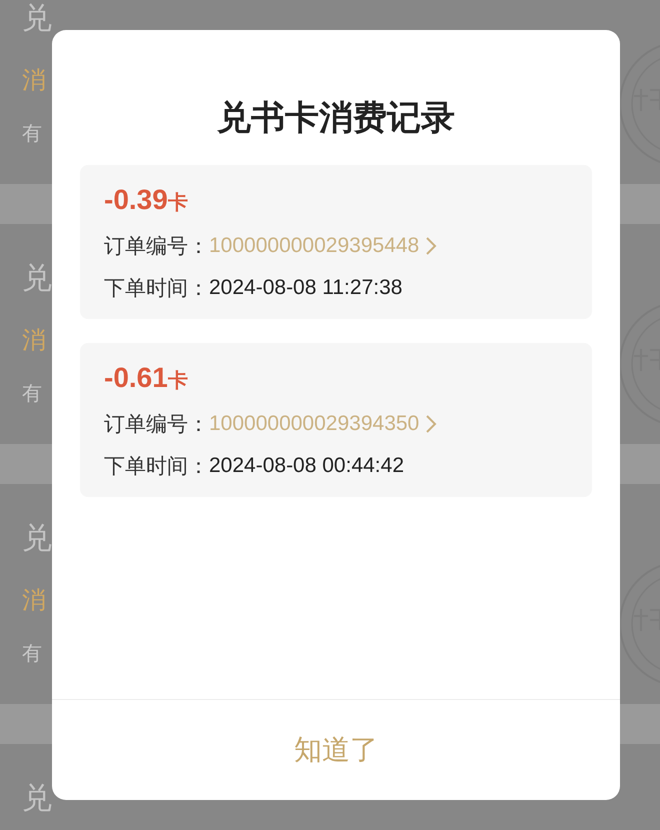  I want to click on order-number-link: 100000000029395448, so click(314, 246).